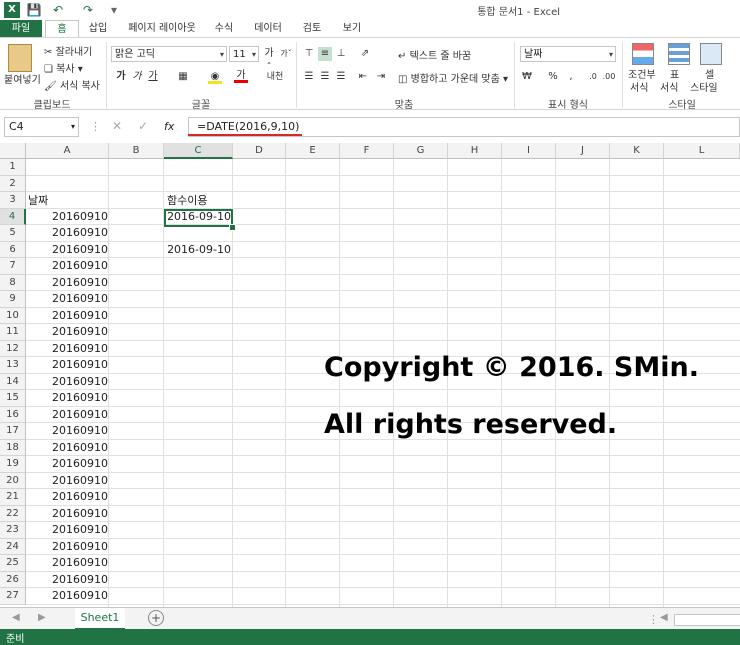 This screenshot has height=645, width=740. What do you see at coordinates (259, 151) in the screenshot?
I see `column-header: D` at bounding box center [259, 151].